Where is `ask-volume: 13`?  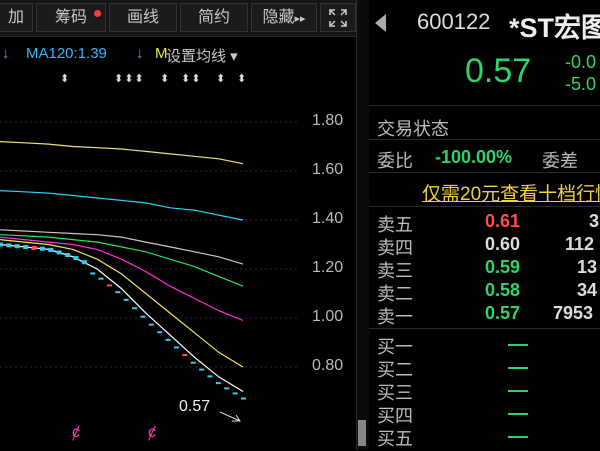 ask-volume: 13 is located at coordinates (587, 267).